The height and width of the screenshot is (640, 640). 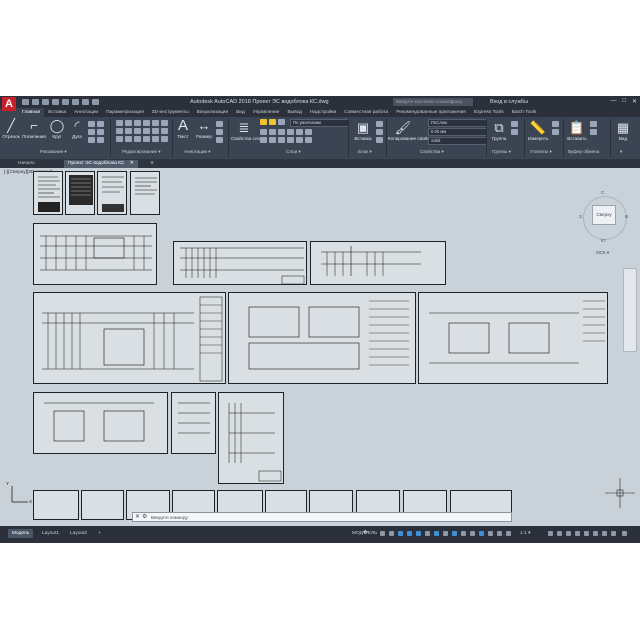 I want to click on view-panel-title: ▾, so click(x=621, y=152).